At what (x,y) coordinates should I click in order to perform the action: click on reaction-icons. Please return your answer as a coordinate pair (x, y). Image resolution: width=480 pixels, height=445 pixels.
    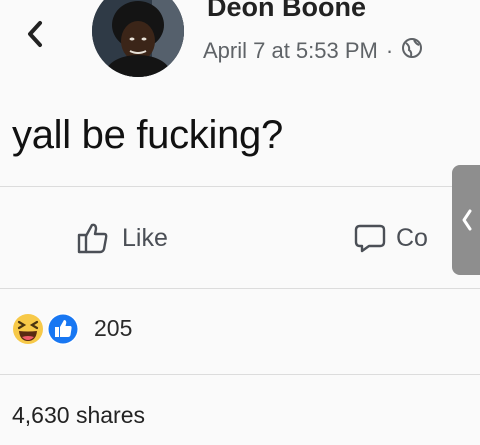
    Looking at the image, I should click on (44, 328).